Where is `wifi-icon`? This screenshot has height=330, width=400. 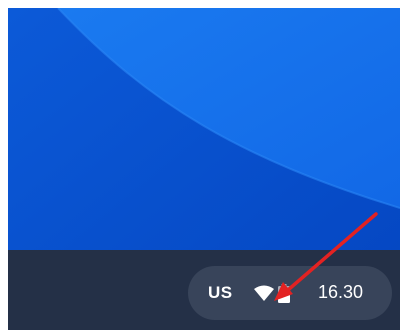 wifi-icon is located at coordinates (264, 293).